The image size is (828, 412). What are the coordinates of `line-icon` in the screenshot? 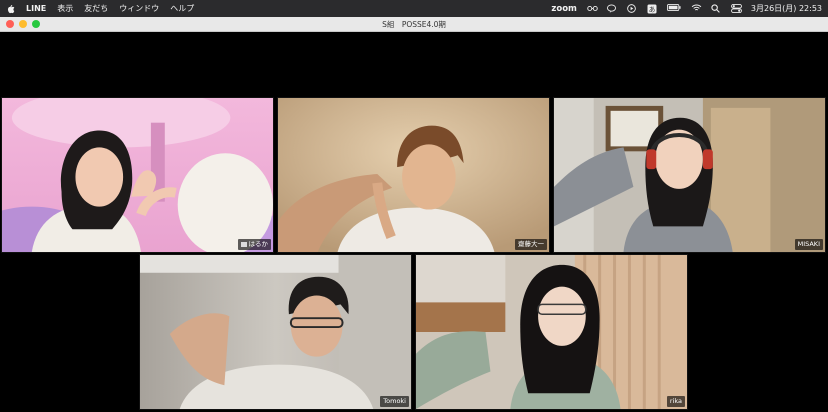 It's located at (611, 8).